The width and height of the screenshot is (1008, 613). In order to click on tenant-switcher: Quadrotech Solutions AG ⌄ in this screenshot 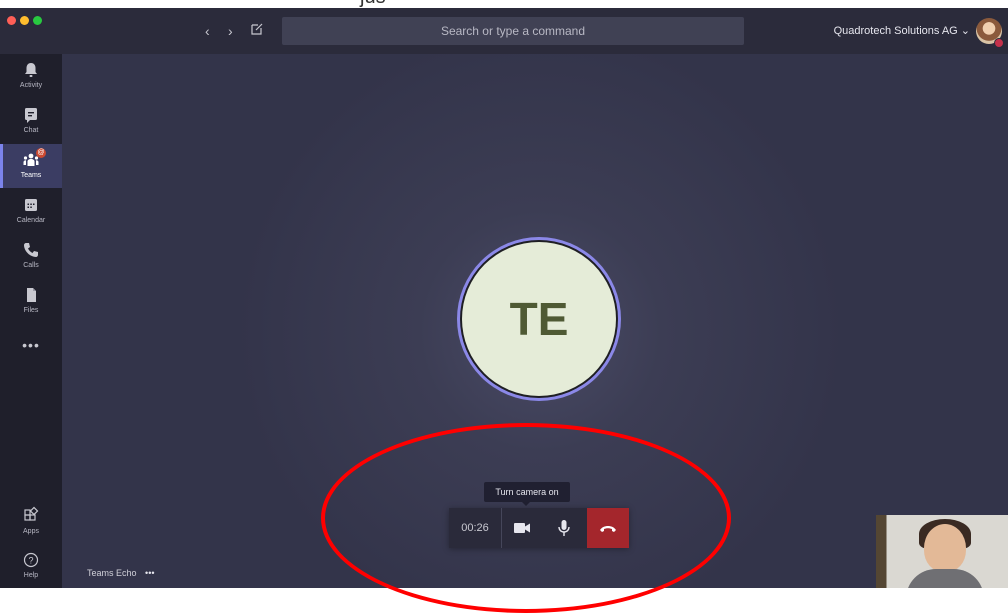, I will do `click(902, 30)`.